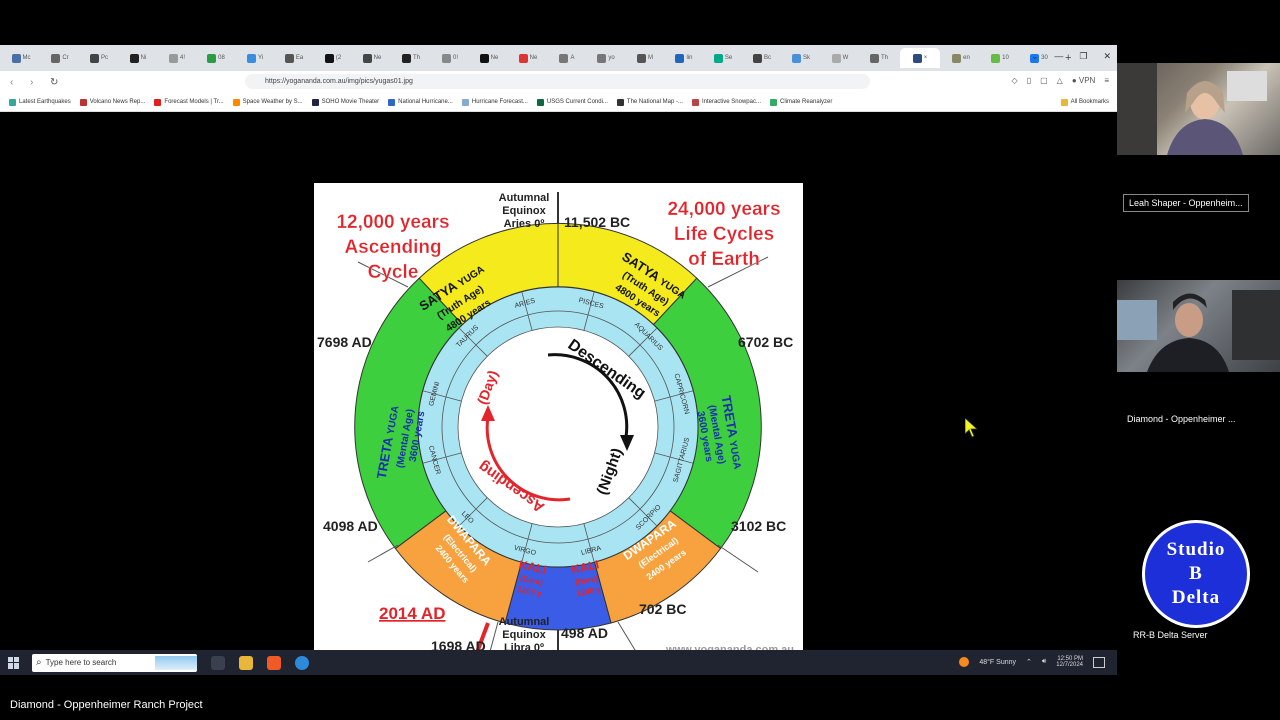  I want to click on date-bottom-right: 702 BC, so click(662, 609).